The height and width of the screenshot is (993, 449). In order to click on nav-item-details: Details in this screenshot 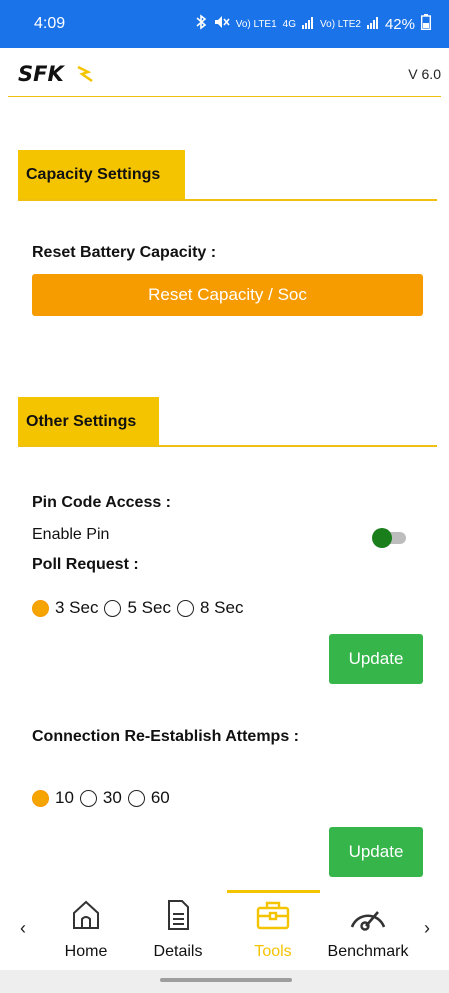, I will do `click(178, 929)`.